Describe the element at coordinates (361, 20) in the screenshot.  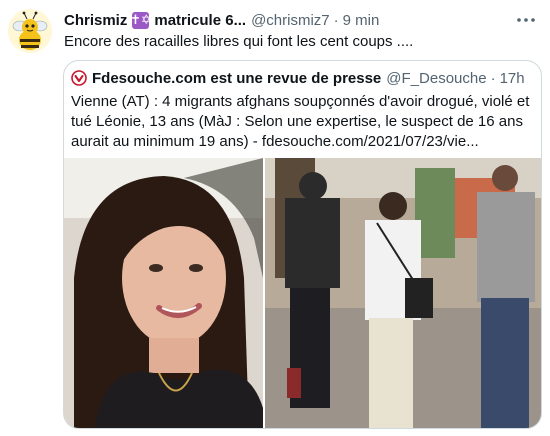
I see `tweet-time: 9 min` at that location.